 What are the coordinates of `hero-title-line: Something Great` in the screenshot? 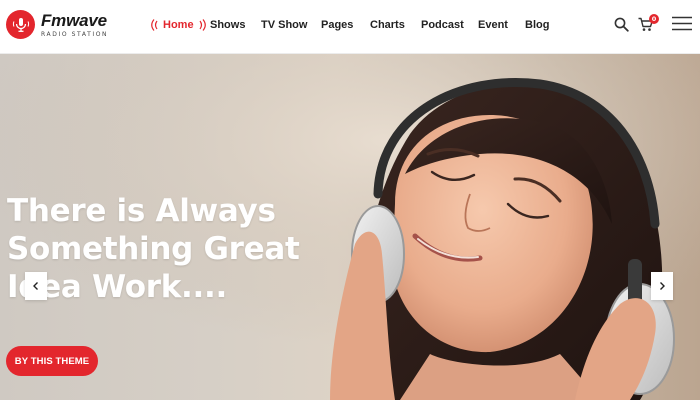 It's located at (153, 249).